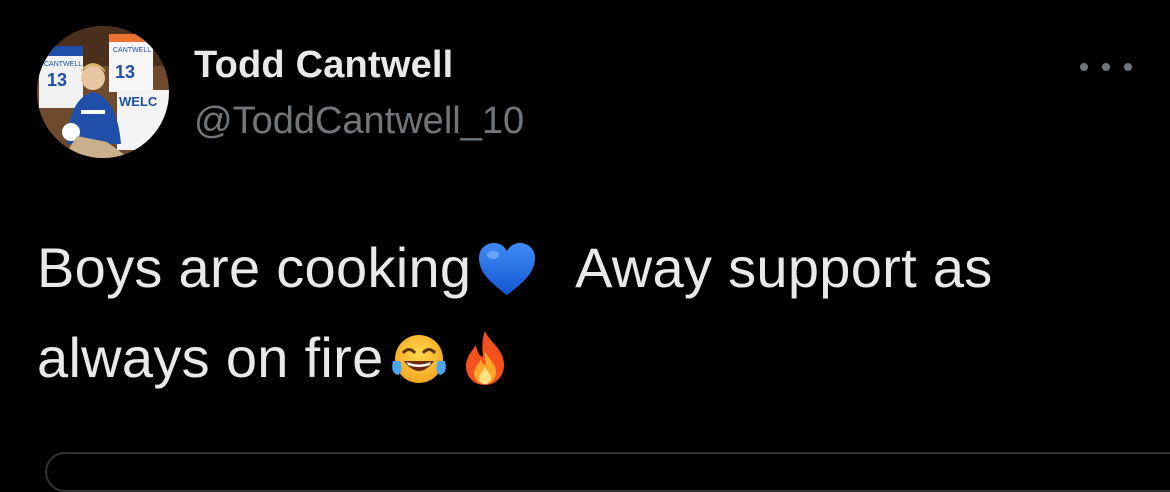  I want to click on tweet-text-part3: always on fire, so click(210, 357).